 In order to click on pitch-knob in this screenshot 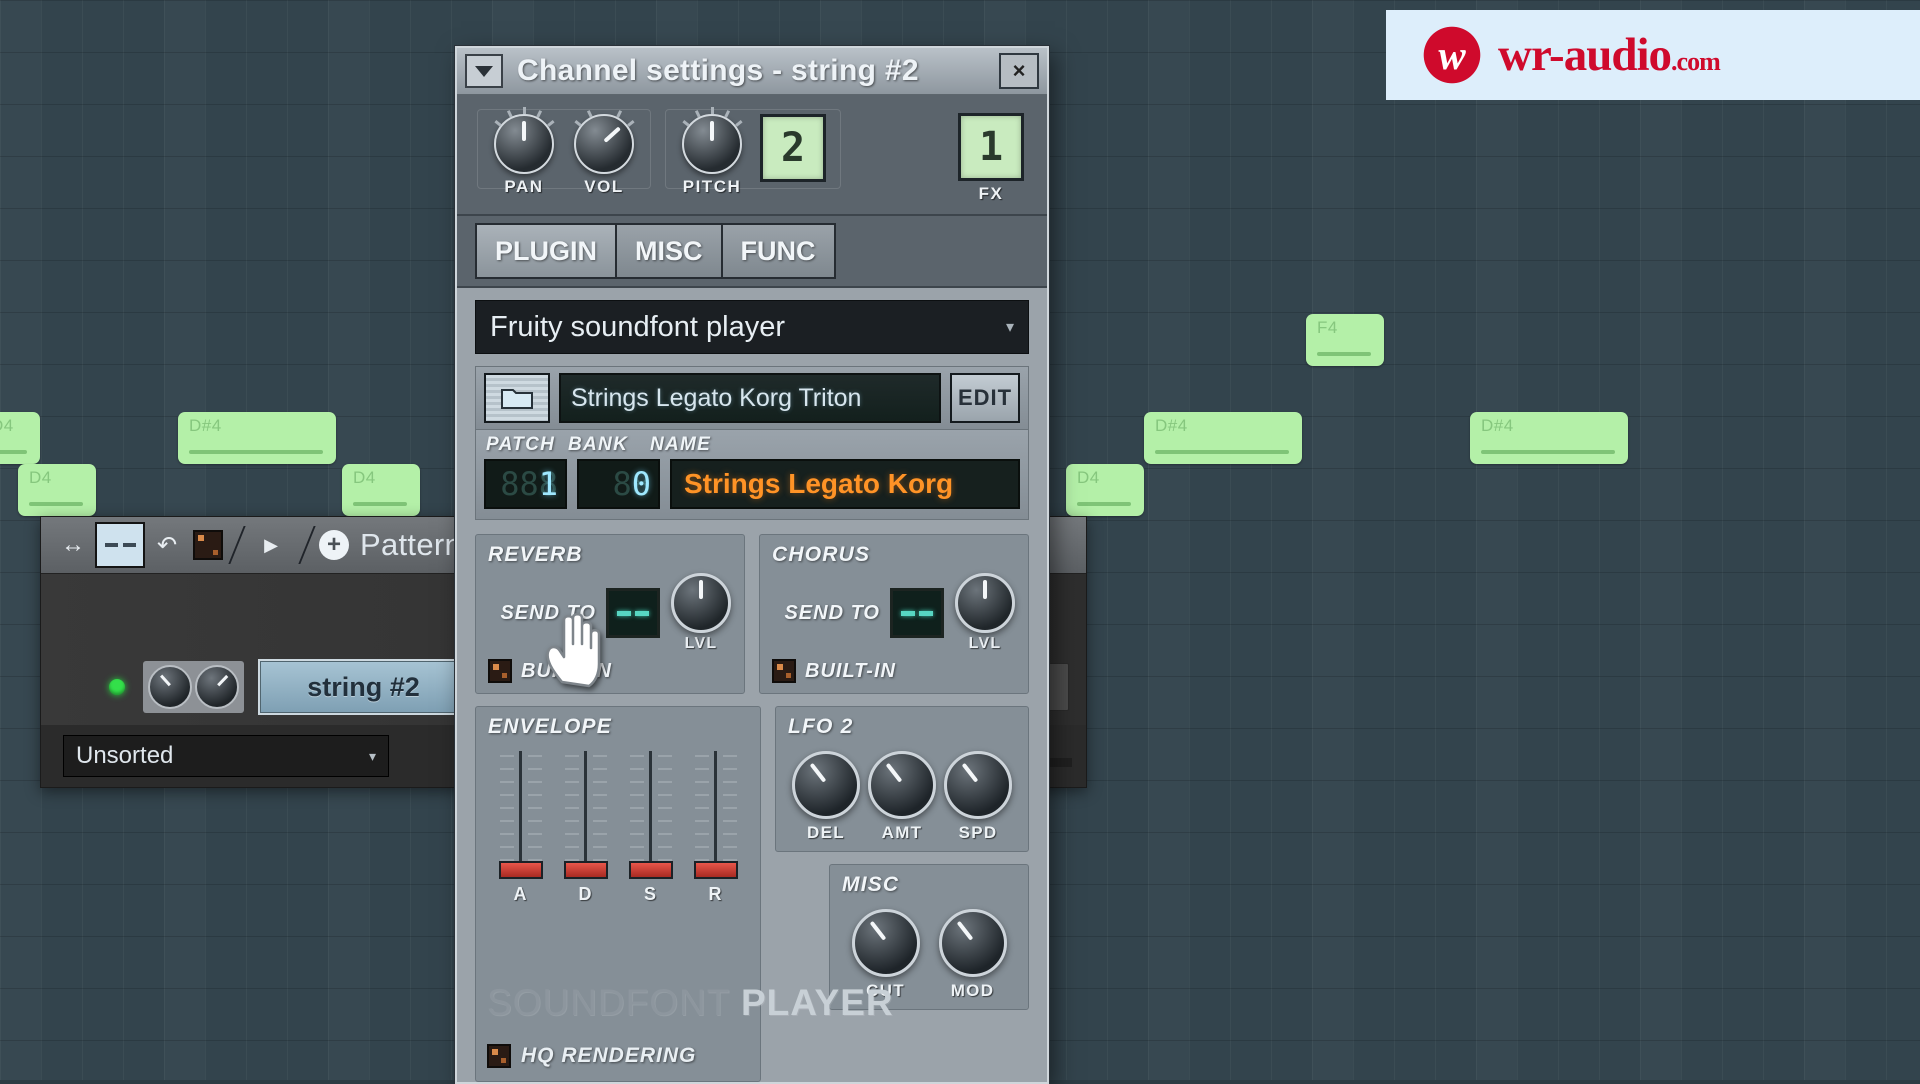, I will do `click(712, 140)`.